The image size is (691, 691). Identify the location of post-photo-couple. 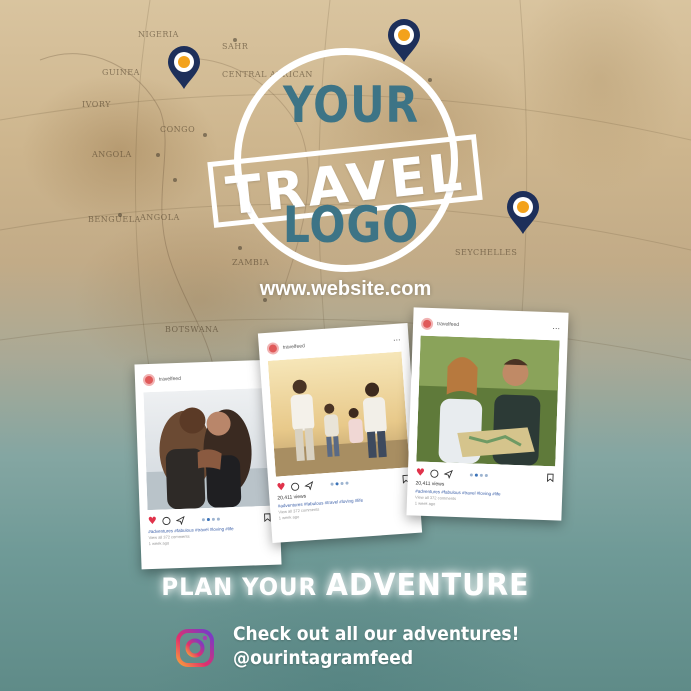
(207, 449).